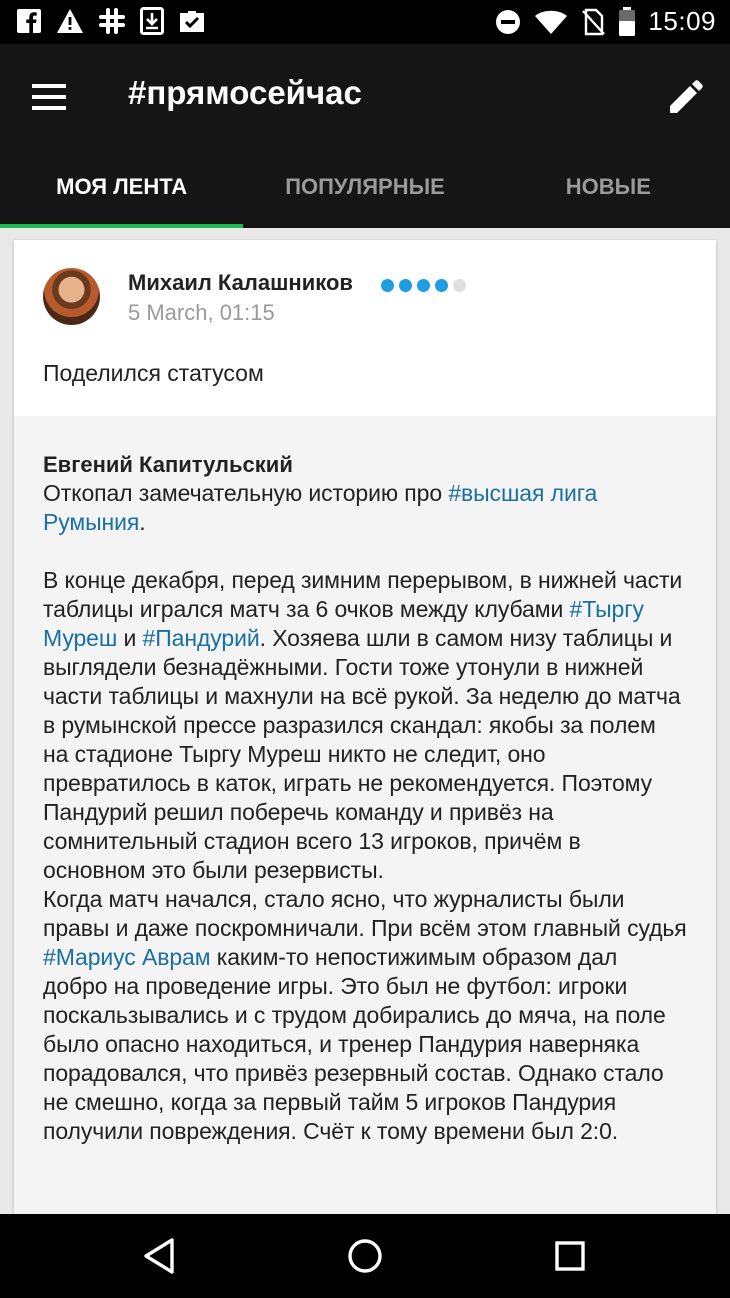  Describe the element at coordinates (365, 22) in the screenshot. I see `status-bar: 15:09` at that location.